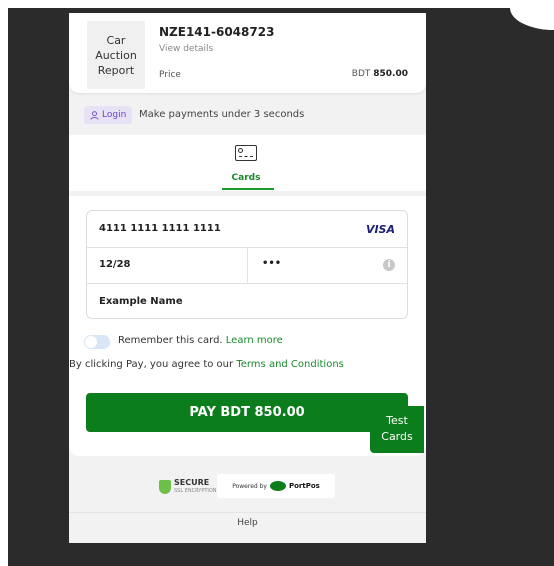 The height and width of the screenshot is (566, 554). I want to click on login-button-label: Login, so click(114, 115).